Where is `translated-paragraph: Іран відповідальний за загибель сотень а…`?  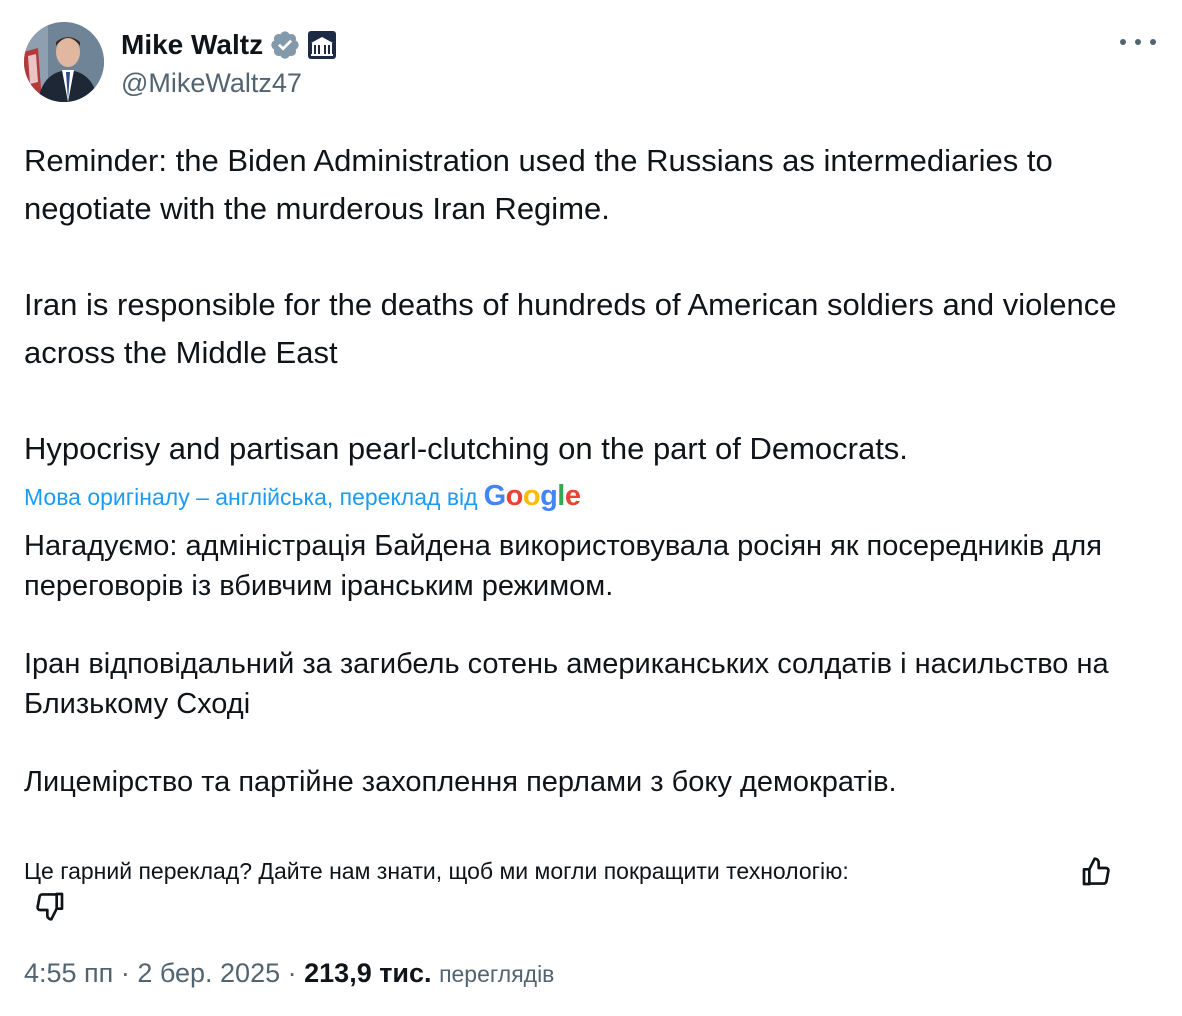
translated-paragraph: Іран відповідальний за загибель сотень а… is located at coordinates (566, 684).